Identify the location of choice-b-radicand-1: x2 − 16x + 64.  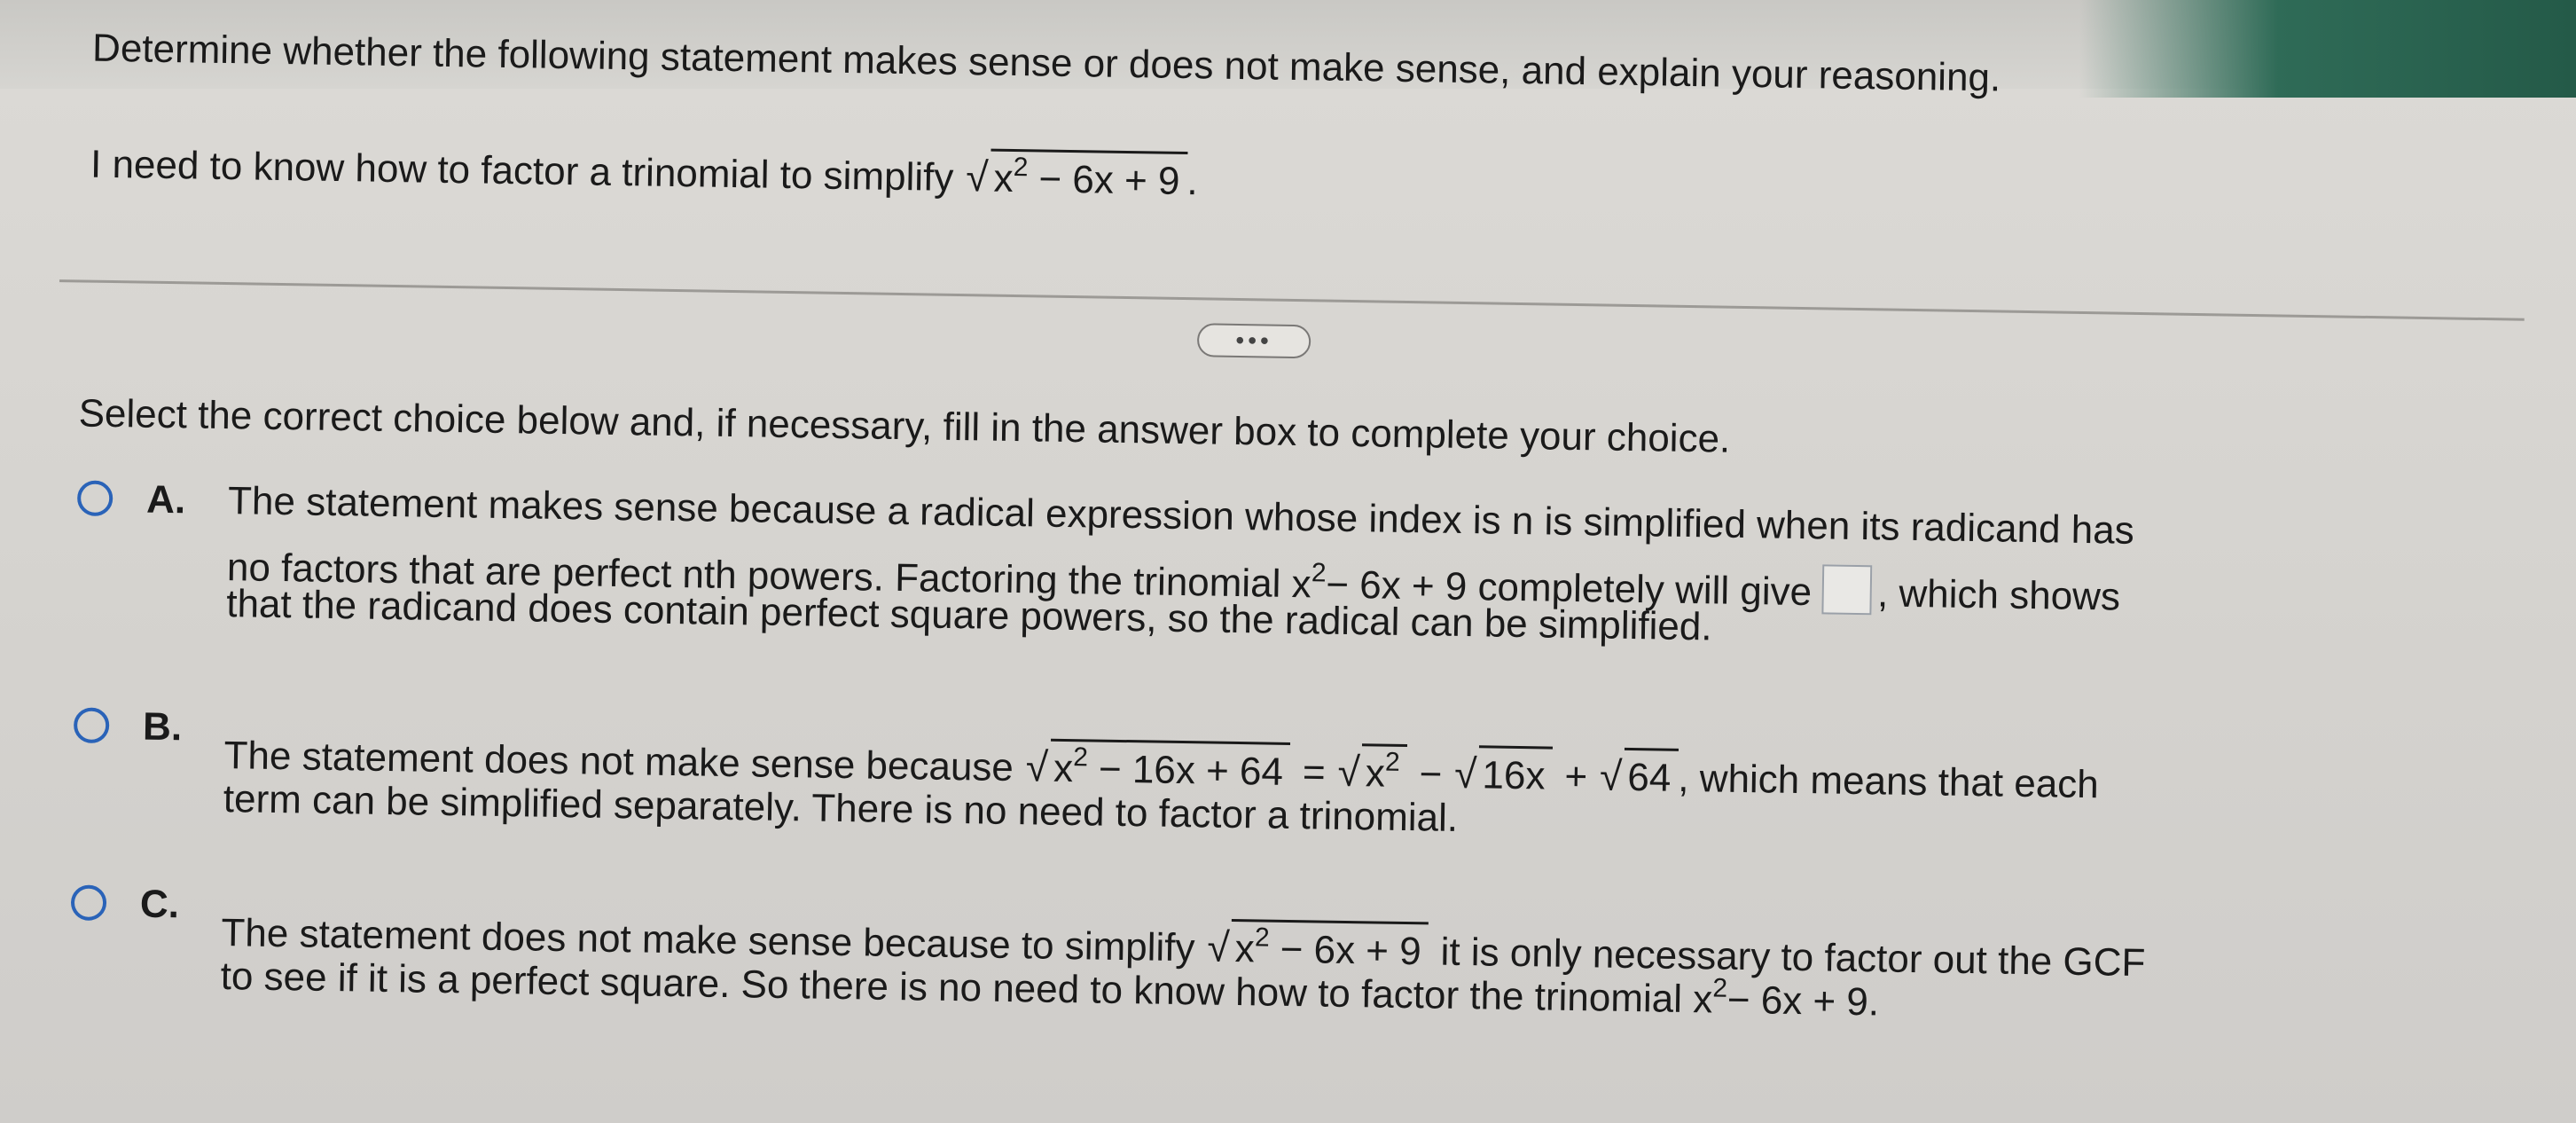
(1170, 766).